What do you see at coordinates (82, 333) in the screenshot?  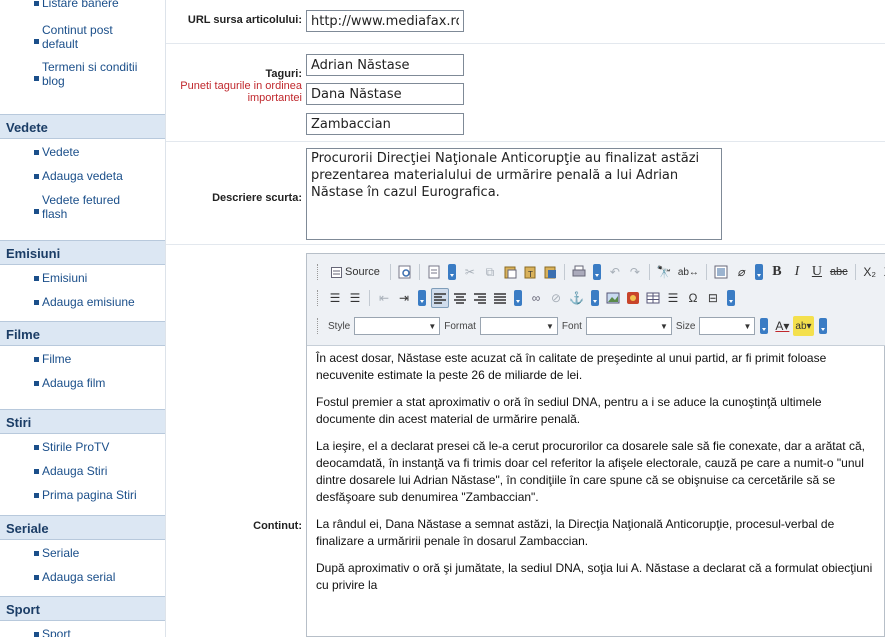 I see `sidebar-section-filme: Filme` at bounding box center [82, 333].